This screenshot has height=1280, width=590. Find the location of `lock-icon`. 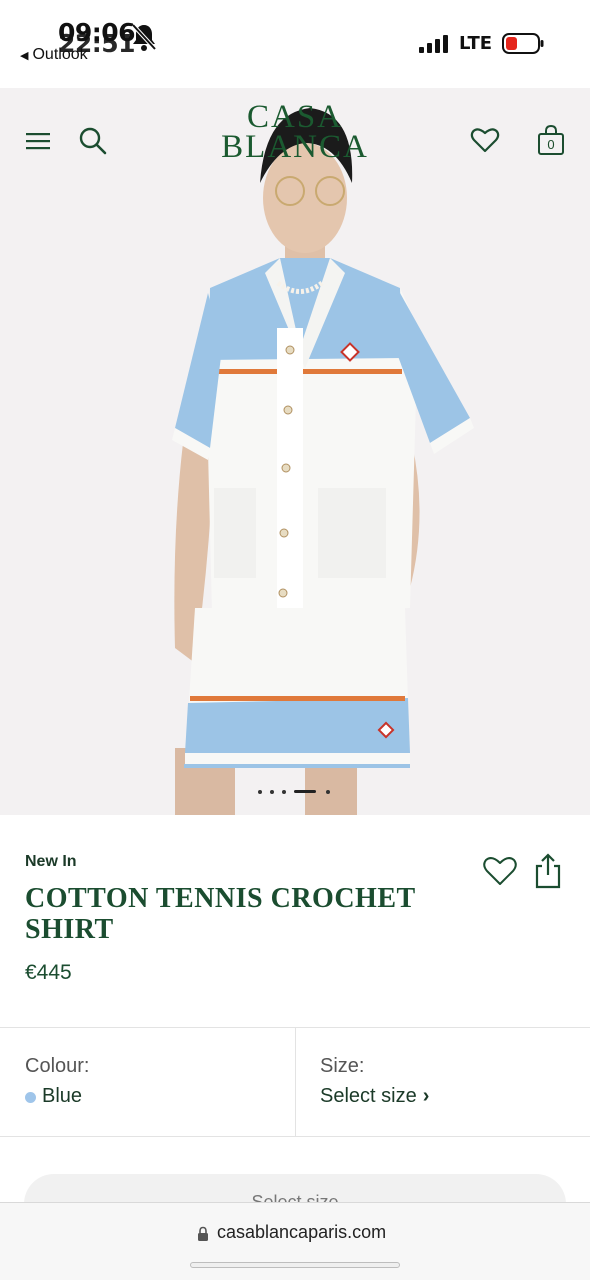

lock-icon is located at coordinates (203, 1233).